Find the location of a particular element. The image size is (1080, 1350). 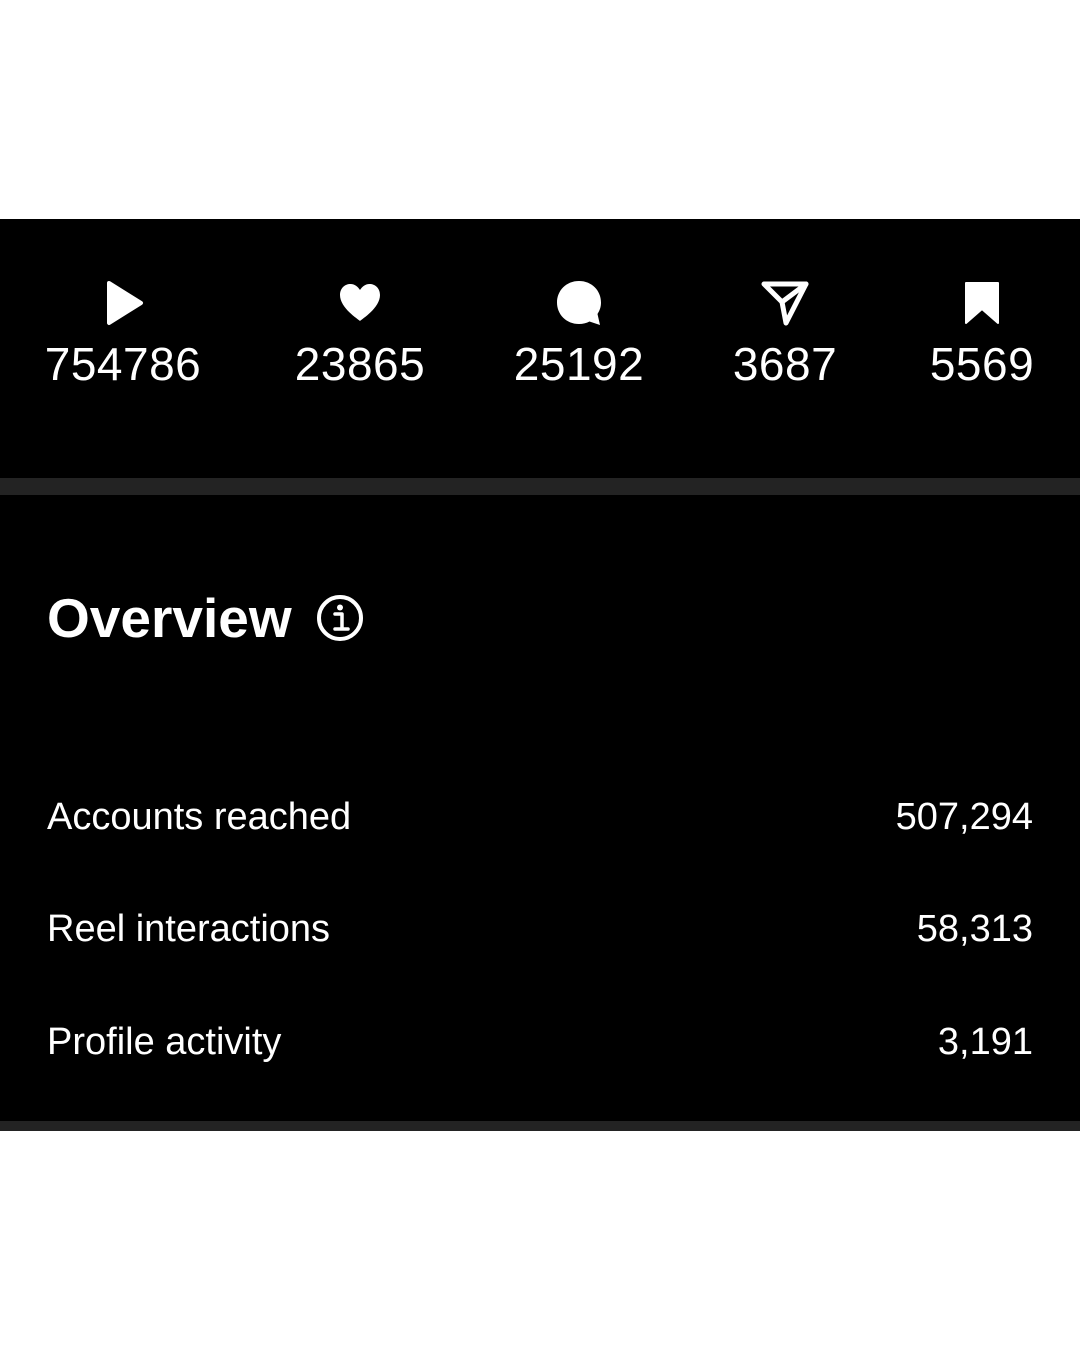

section-divider is located at coordinates (540, 486).